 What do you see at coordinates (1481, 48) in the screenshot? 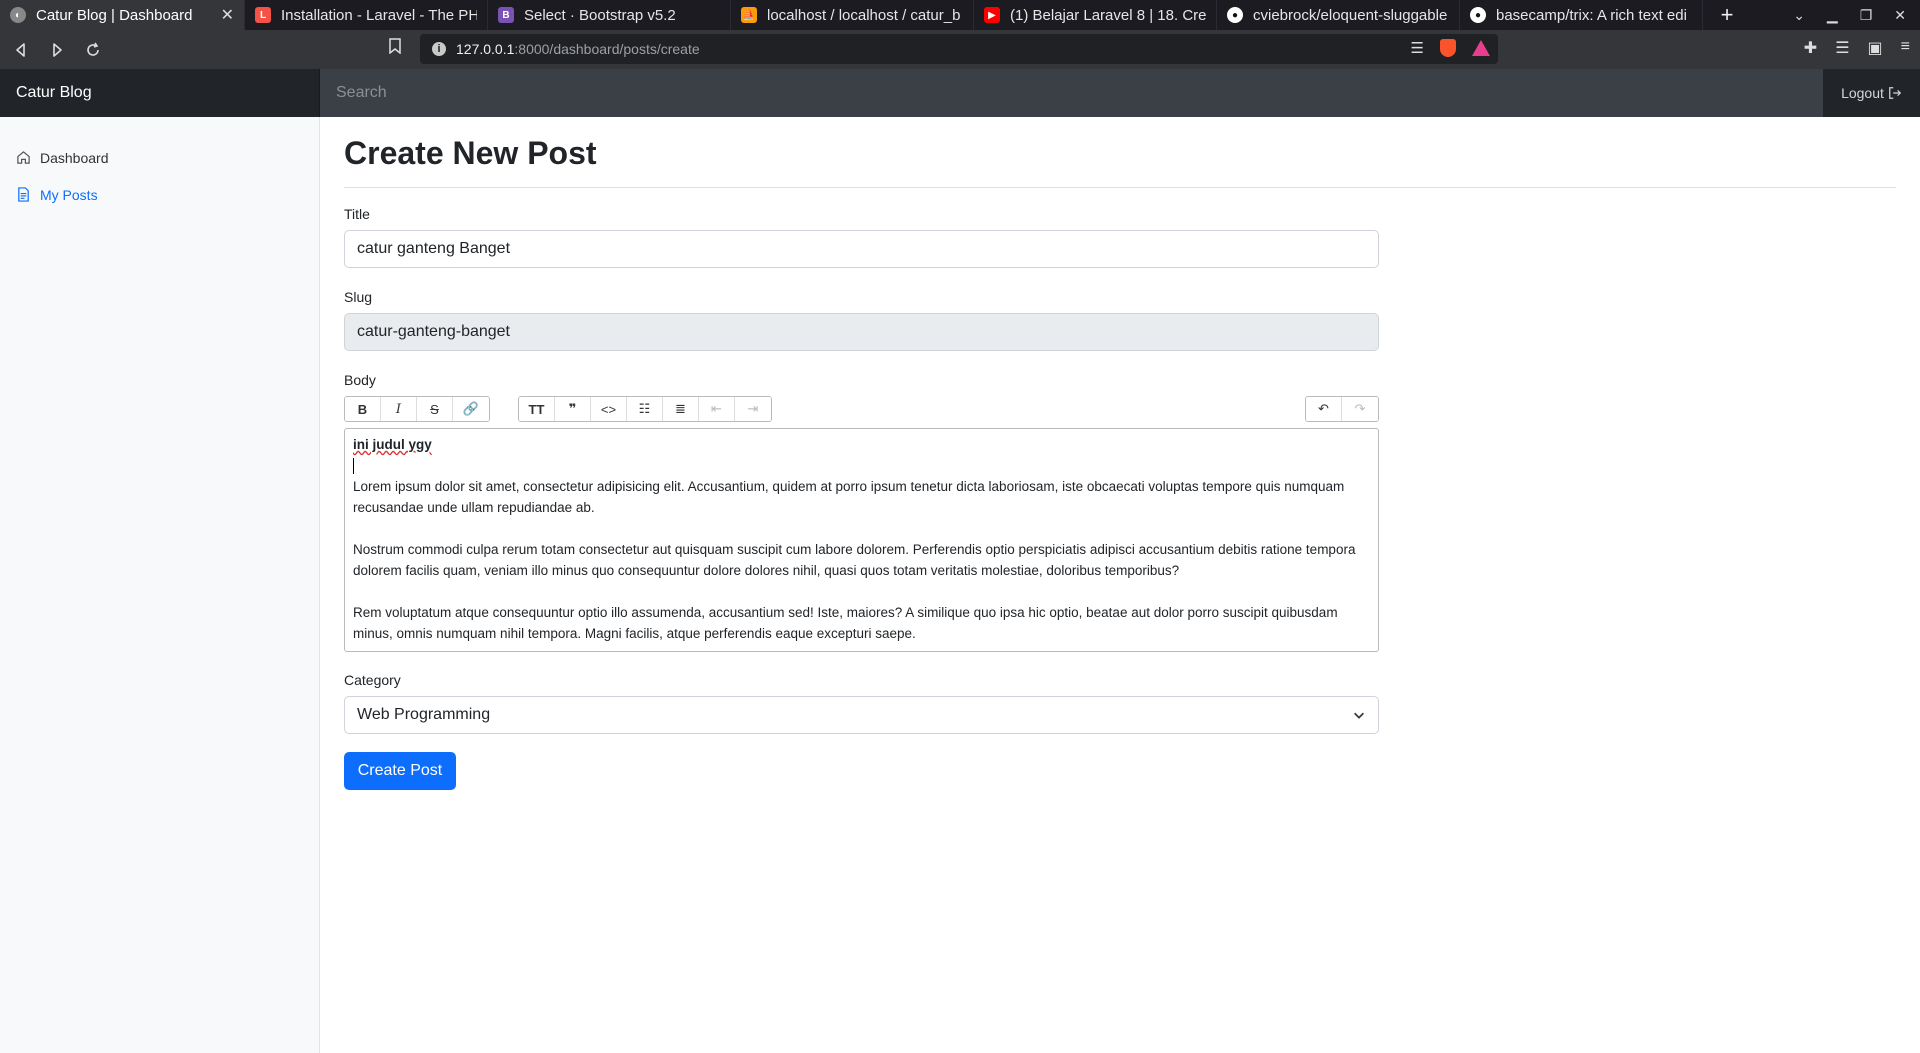
I see `brave-rewards-icon` at bounding box center [1481, 48].